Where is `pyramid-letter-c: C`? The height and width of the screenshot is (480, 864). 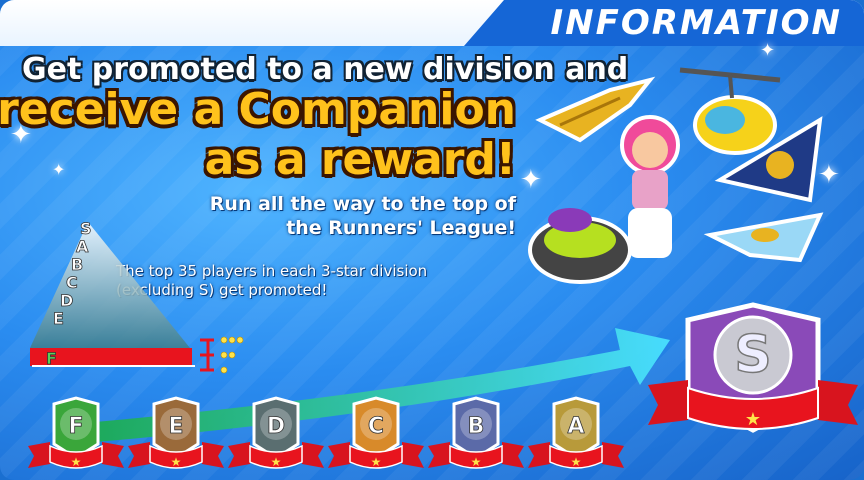 pyramid-letter-c: C is located at coordinates (72, 282).